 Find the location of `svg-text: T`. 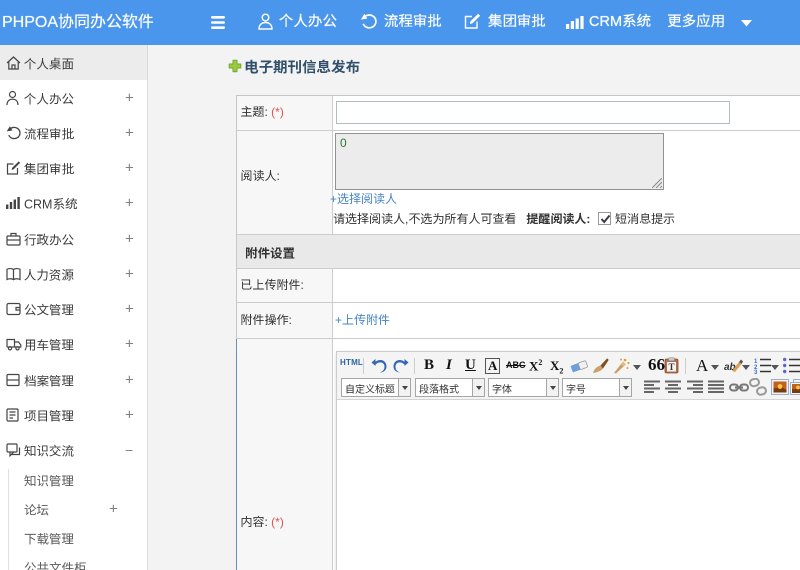

svg-text: T is located at coordinates (671, 367).